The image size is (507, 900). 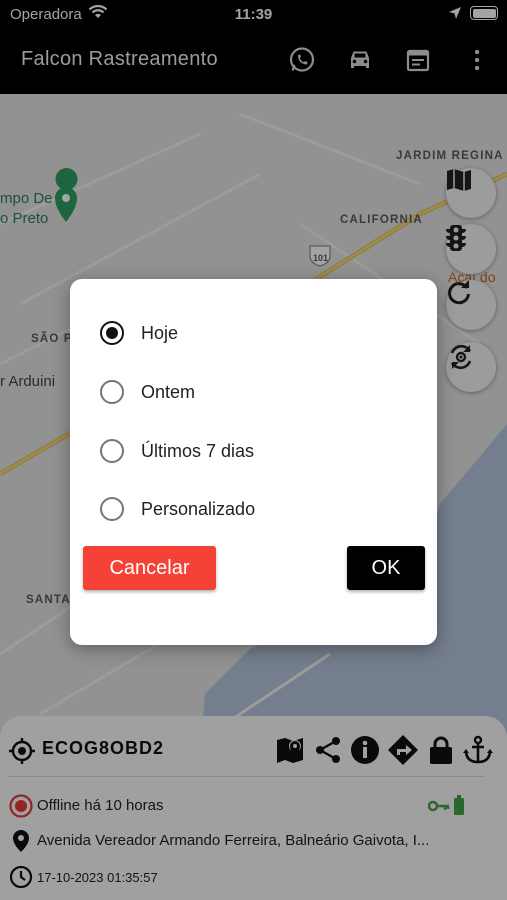 What do you see at coordinates (168, 392) in the screenshot?
I see `option-label: Ontem` at bounding box center [168, 392].